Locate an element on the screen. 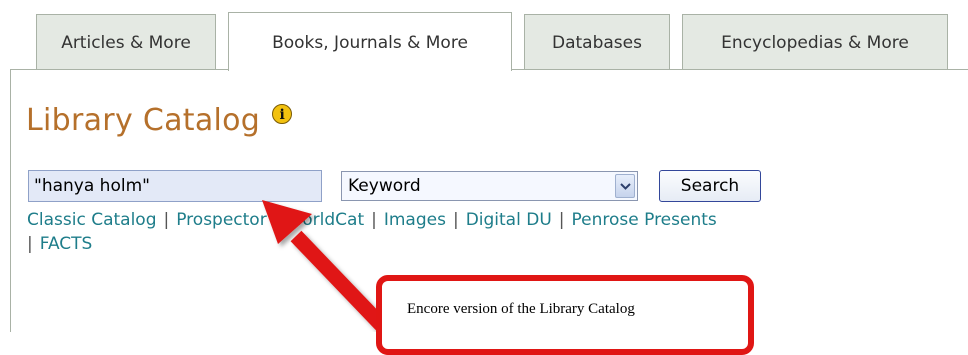 Image resolution: width=968 pixels, height=355 pixels. link-prospector: Prospector is located at coordinates (221, 220).